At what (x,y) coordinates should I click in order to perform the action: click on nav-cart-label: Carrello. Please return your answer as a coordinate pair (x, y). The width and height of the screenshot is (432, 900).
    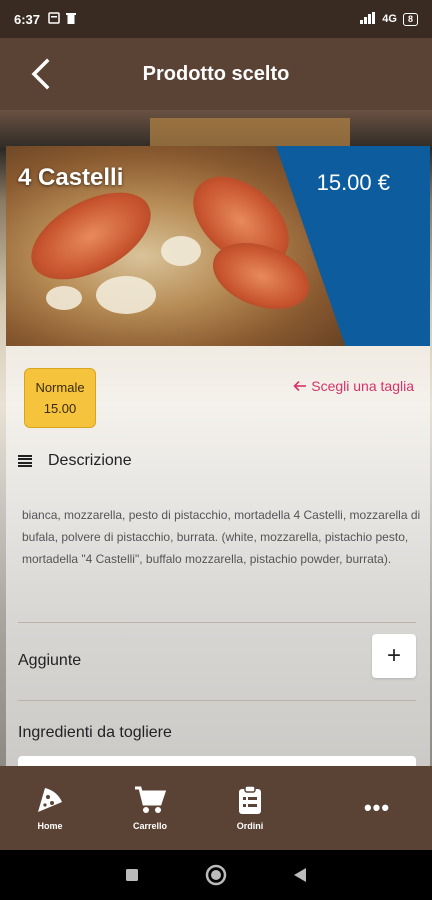
    Looking at the image, I should click on (149, 826).